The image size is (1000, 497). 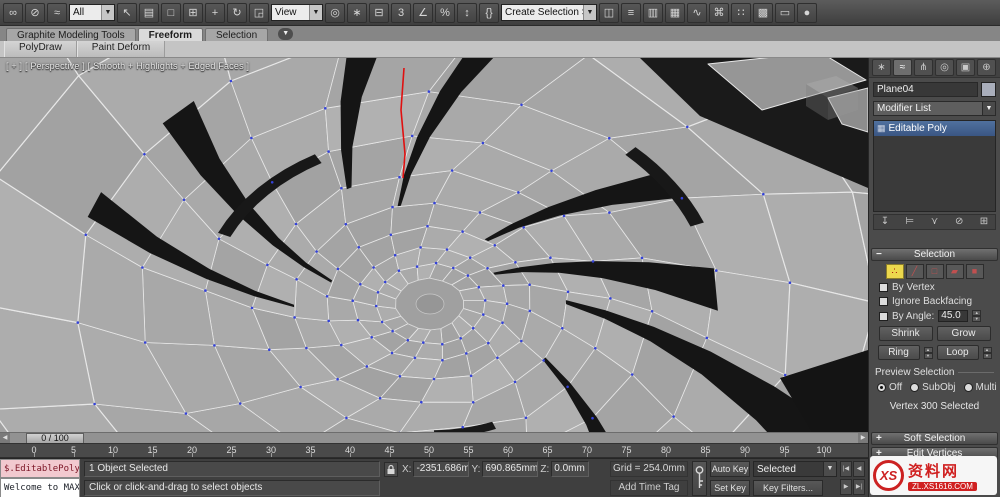 What do you see at coordinates (939, 301) in the screenshot?
I see `ignore-backfacing-checkbox-row: Ignore Backfacing` at bounding box center [939, 301].